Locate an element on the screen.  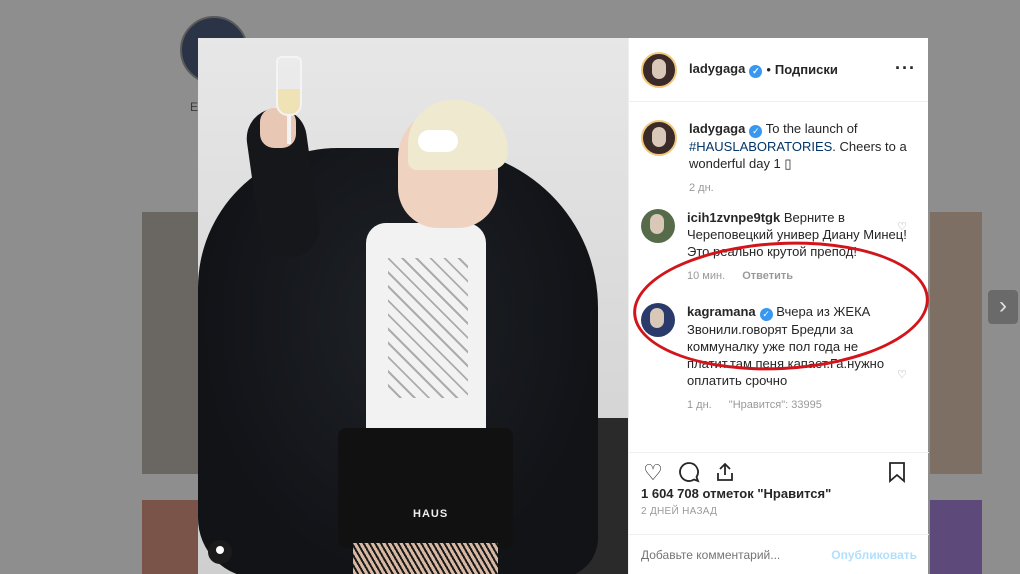
comment-time: 1 дн. is located at coordinates (699, 405).